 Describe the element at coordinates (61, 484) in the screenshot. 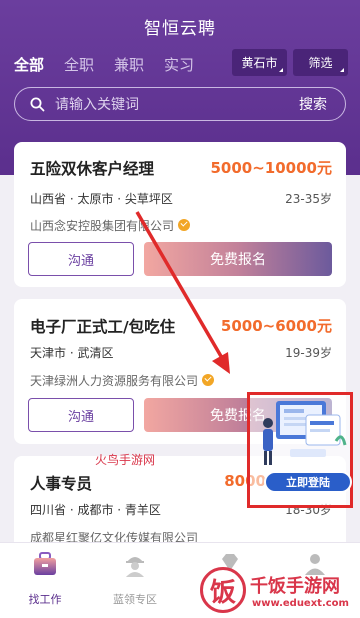

I see `job-title: 人事专员` at that location.